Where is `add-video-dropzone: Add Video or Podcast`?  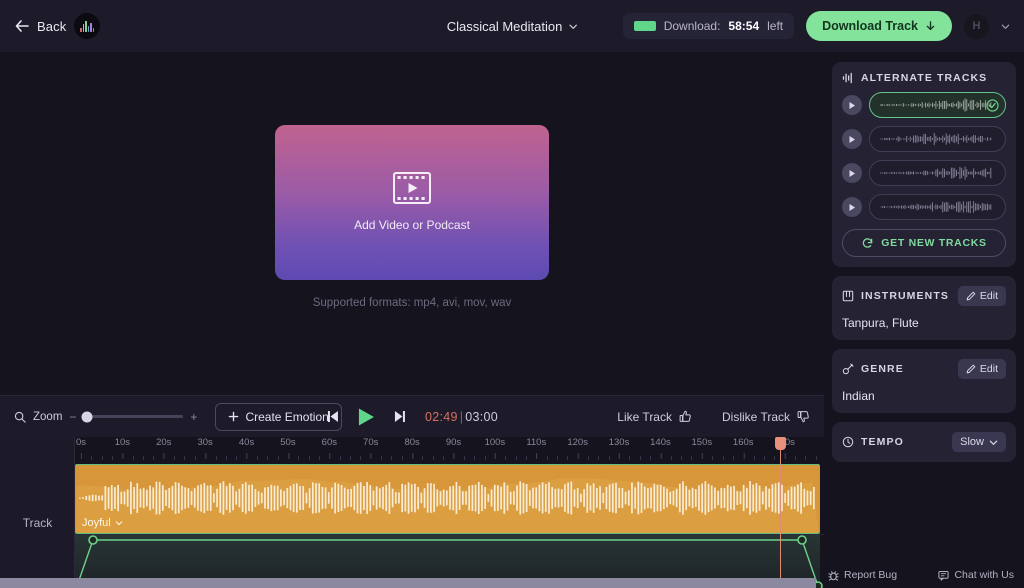 add-video-dropzone: Add Video or Podcast is located at coordinates (412, 202).